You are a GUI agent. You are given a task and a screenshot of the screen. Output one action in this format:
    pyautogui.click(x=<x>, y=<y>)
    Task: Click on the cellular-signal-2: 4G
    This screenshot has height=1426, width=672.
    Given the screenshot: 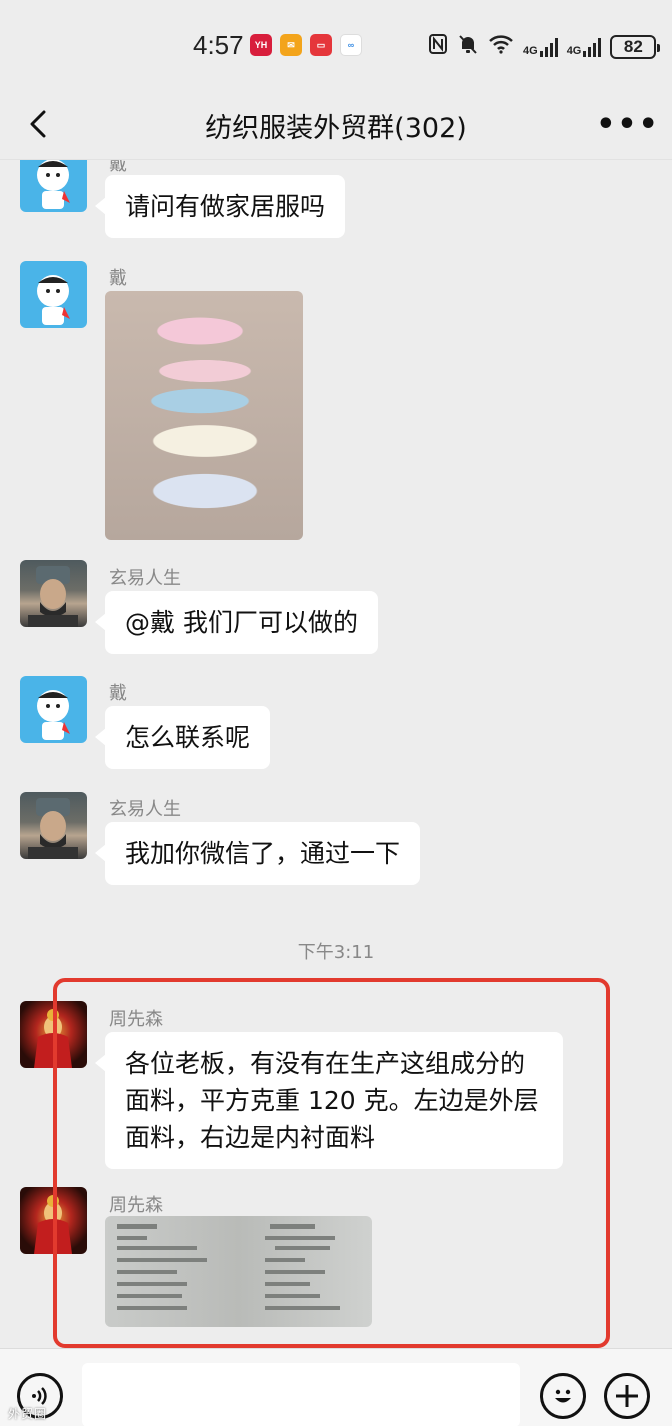 What is the action you would take?
    pyautogui.click(x=584, y=47)
    